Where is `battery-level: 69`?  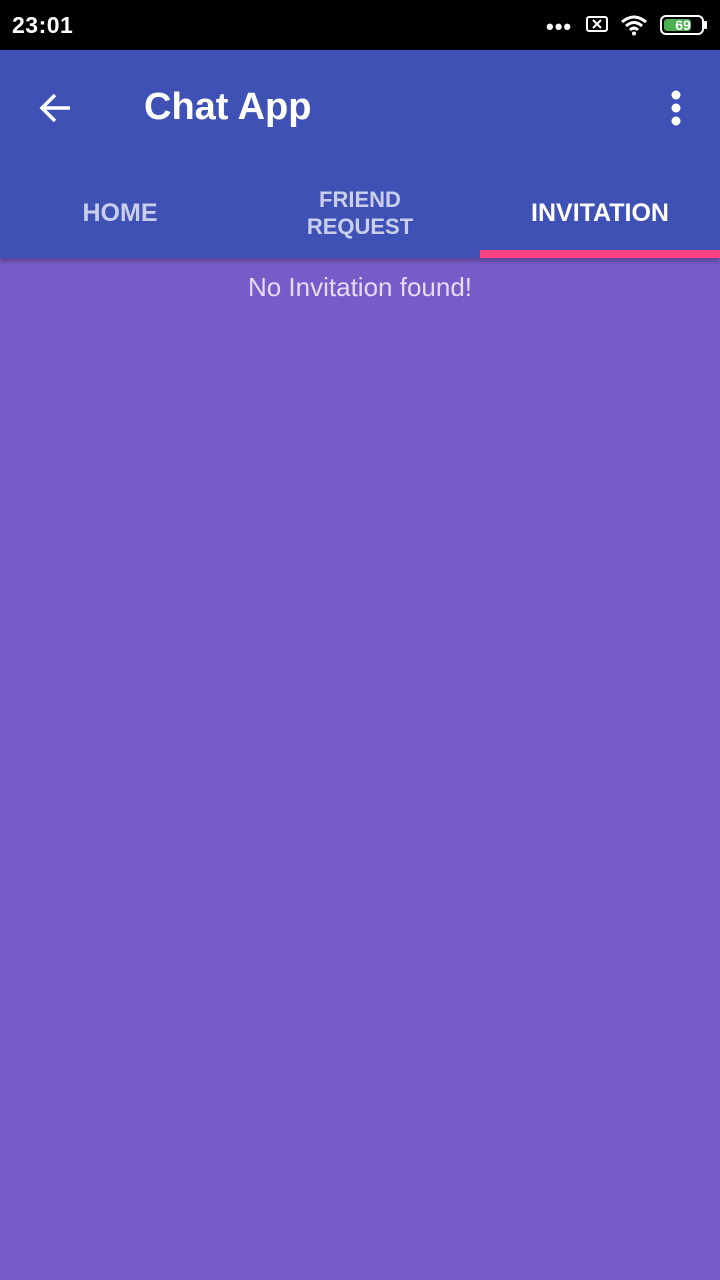
battery-level: 69 is located at coordinates (683, 25).